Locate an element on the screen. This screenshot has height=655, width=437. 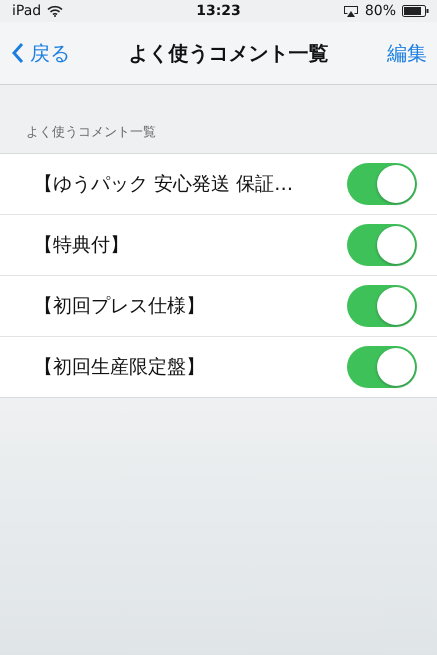
navigation-title: よく使うコメント一覧 is located at coordinates (228, 53).